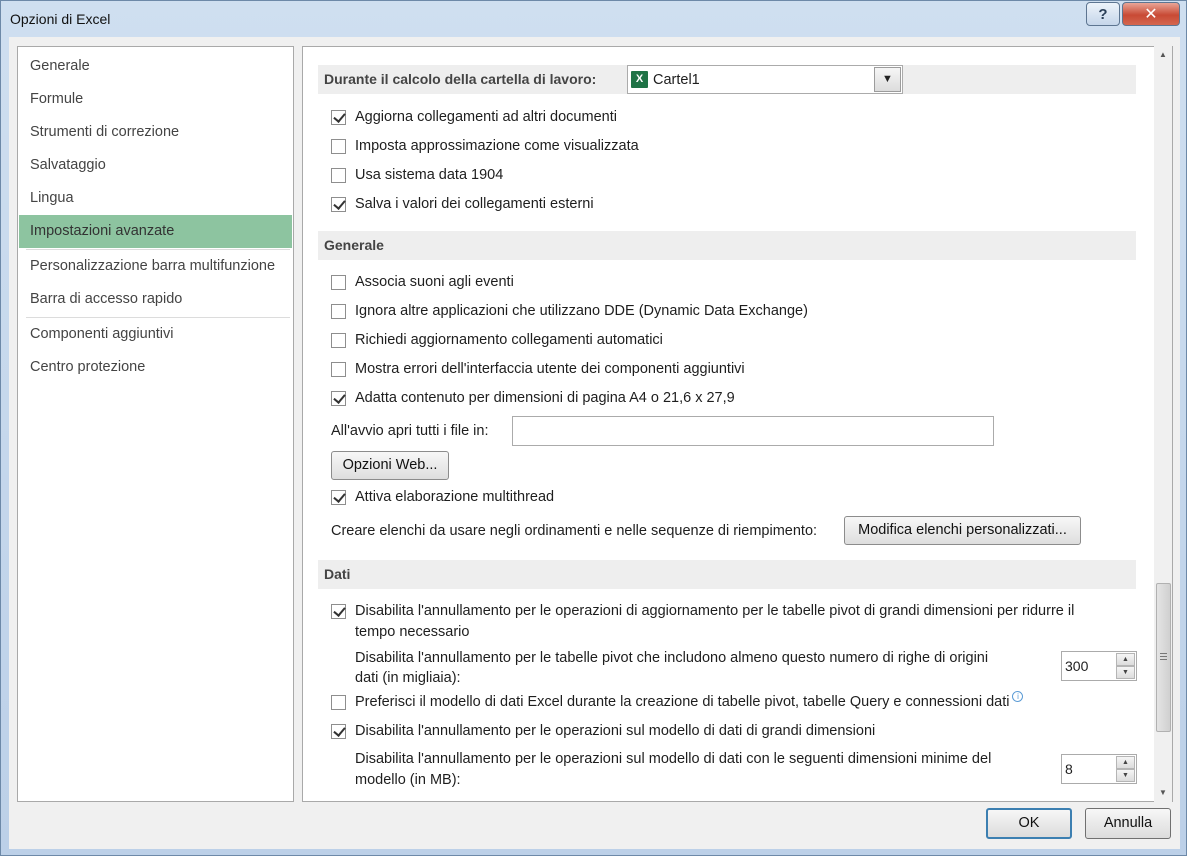  I want to click on model-size-spinner: 8 ▲ ▼, so click(1099, 769).